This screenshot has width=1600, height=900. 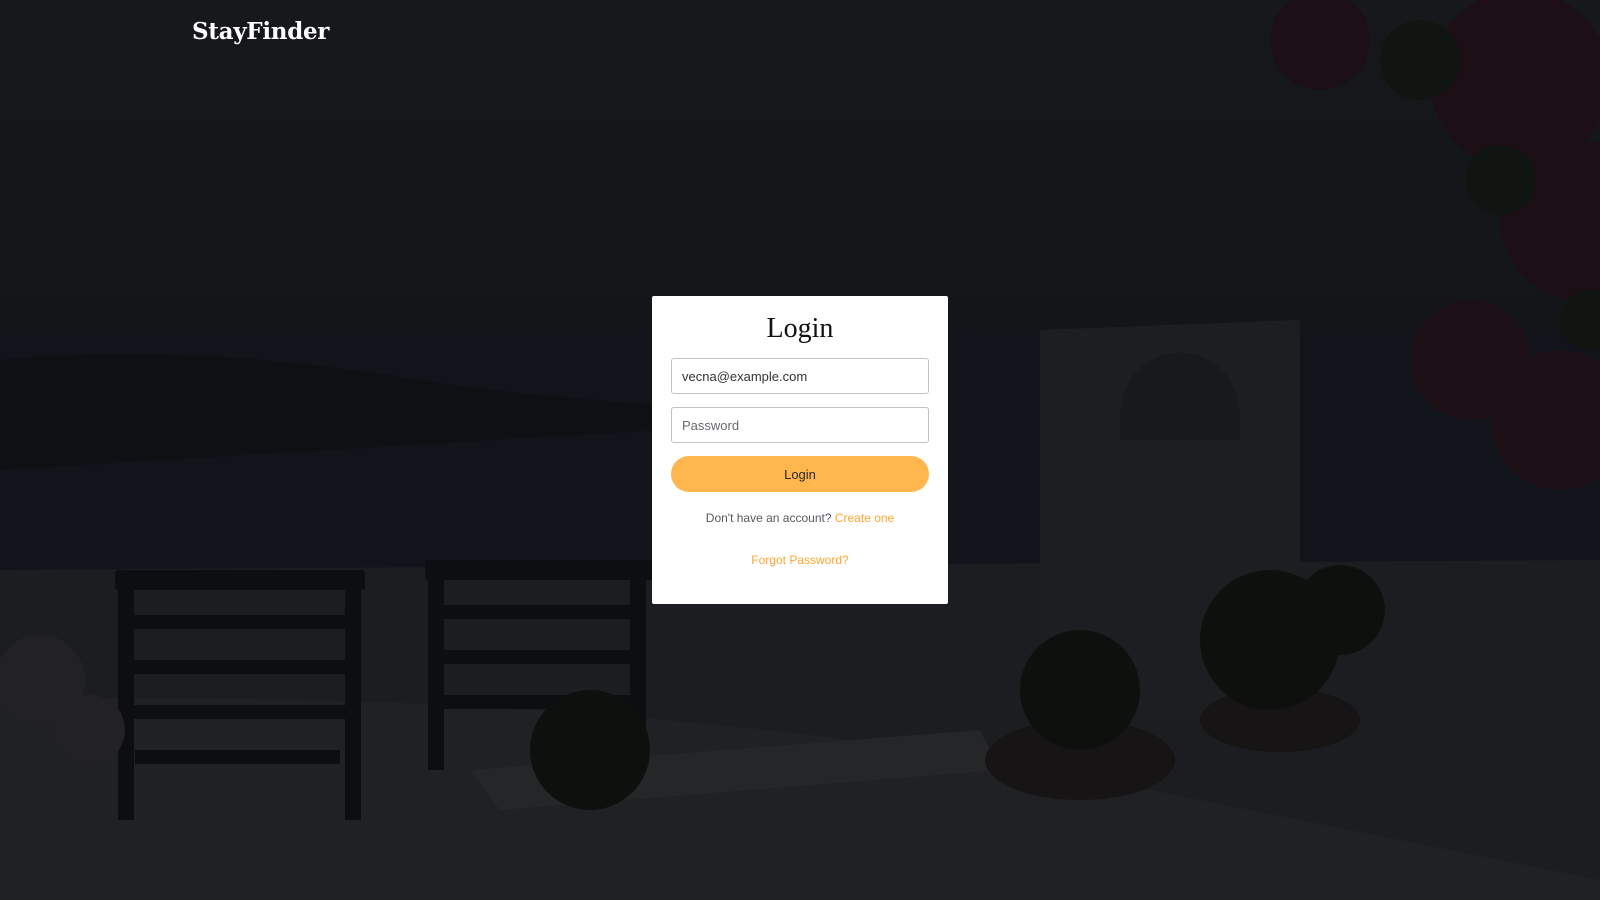 What do you see at coordinates (800, 376) in the screenshot?
I see `email-field` at bounding box center [800, 376].